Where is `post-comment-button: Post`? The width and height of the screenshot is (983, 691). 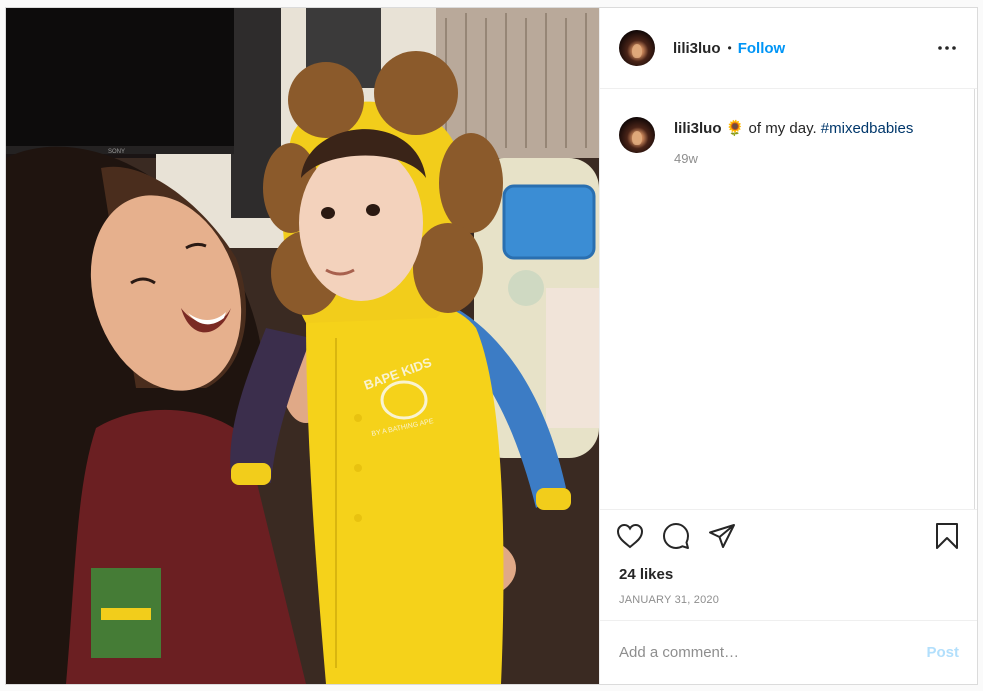 post-comment-button: Post is located at coordinates (942, 652).